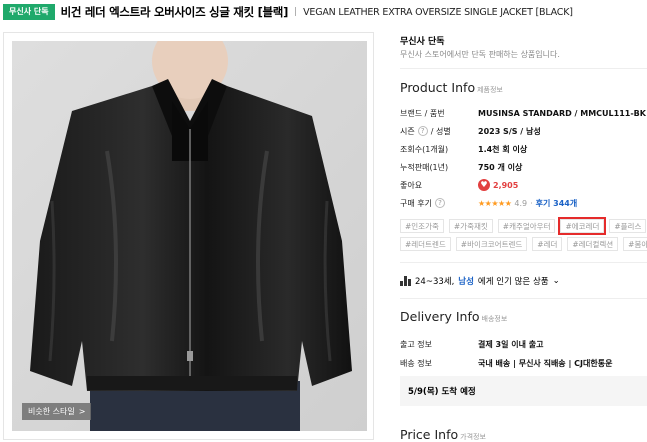 The image size is (647, 442). I want to click on price-info-heading: Price Info 가격정보, so click(443, 434).